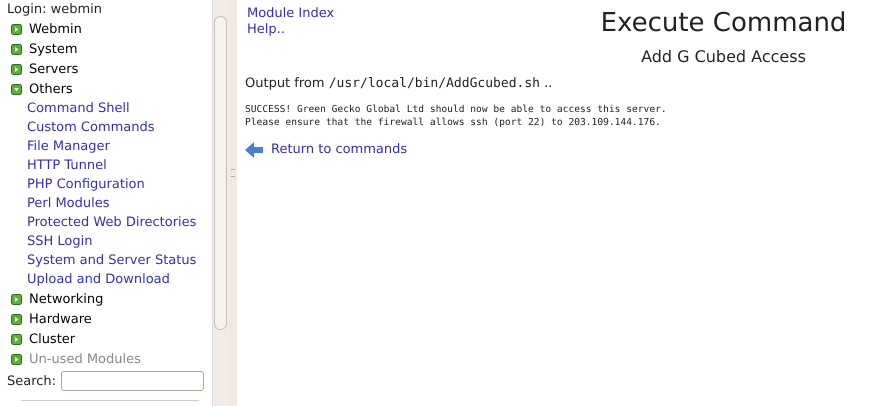 Image resolution: width=890 pixels, height=406 pixels. Describe the element at coordinates (109, 146) in the screenshot. I see `module-link: File Manager` at that location.